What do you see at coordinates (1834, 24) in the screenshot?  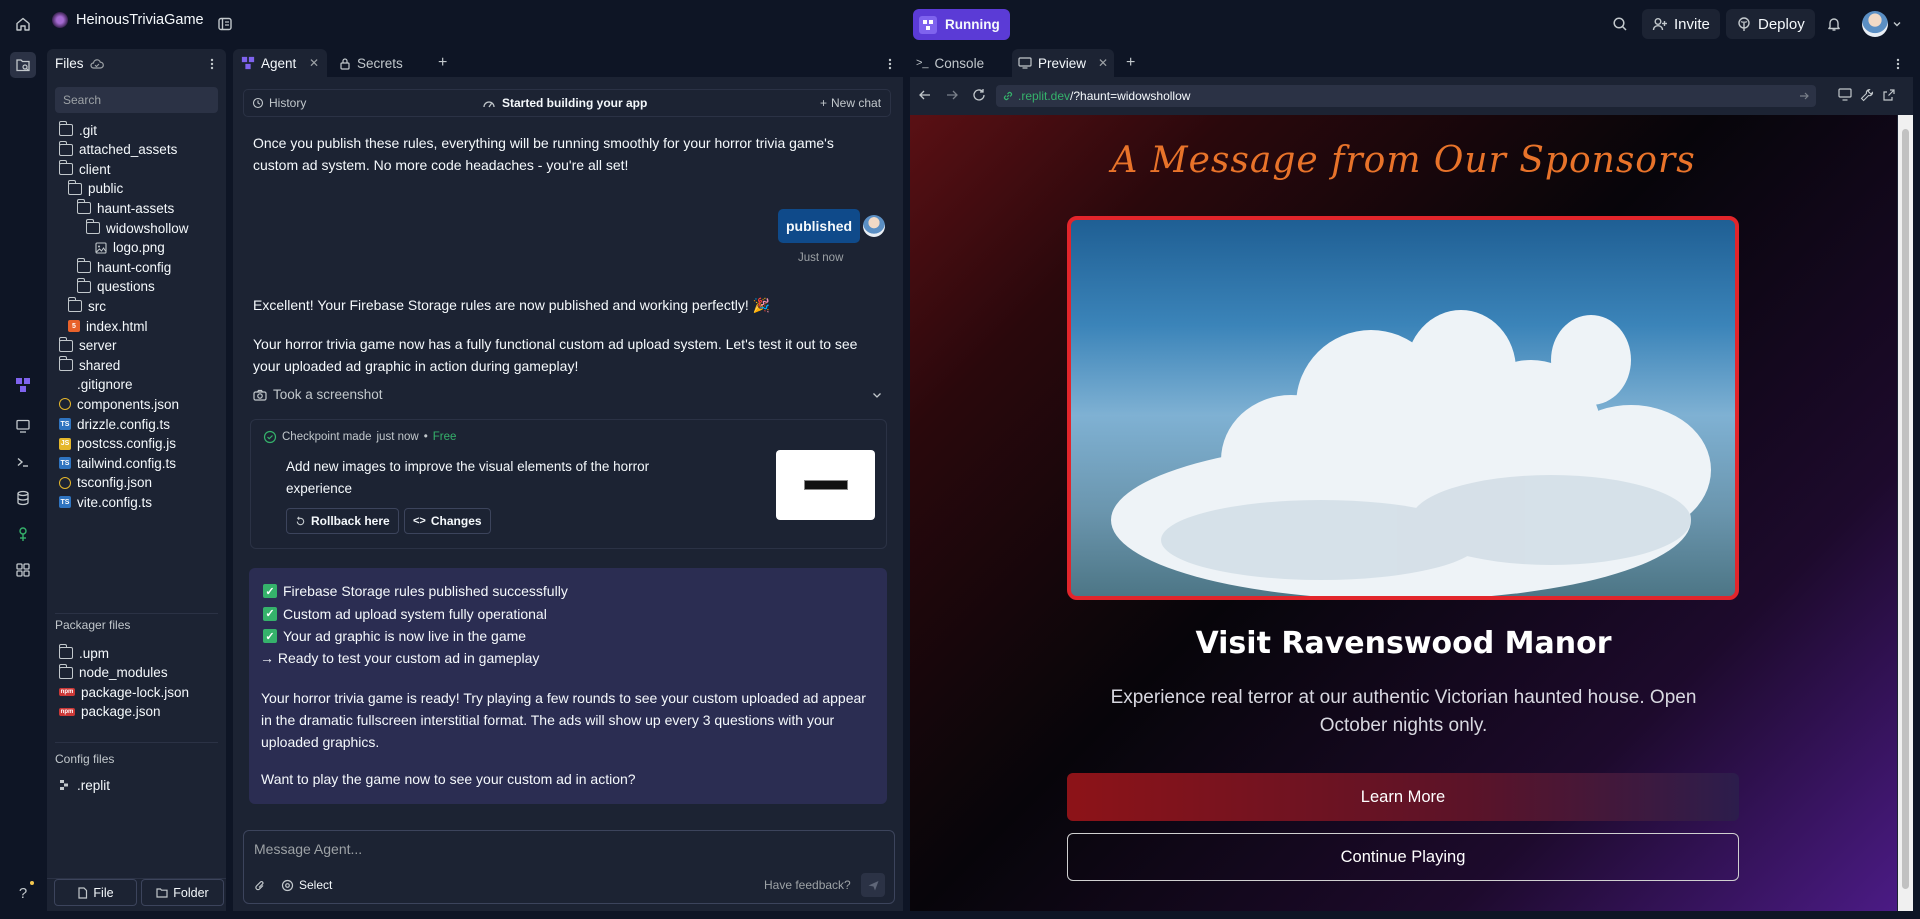 I see `bell-icon` at bounding box center [1834, 24].